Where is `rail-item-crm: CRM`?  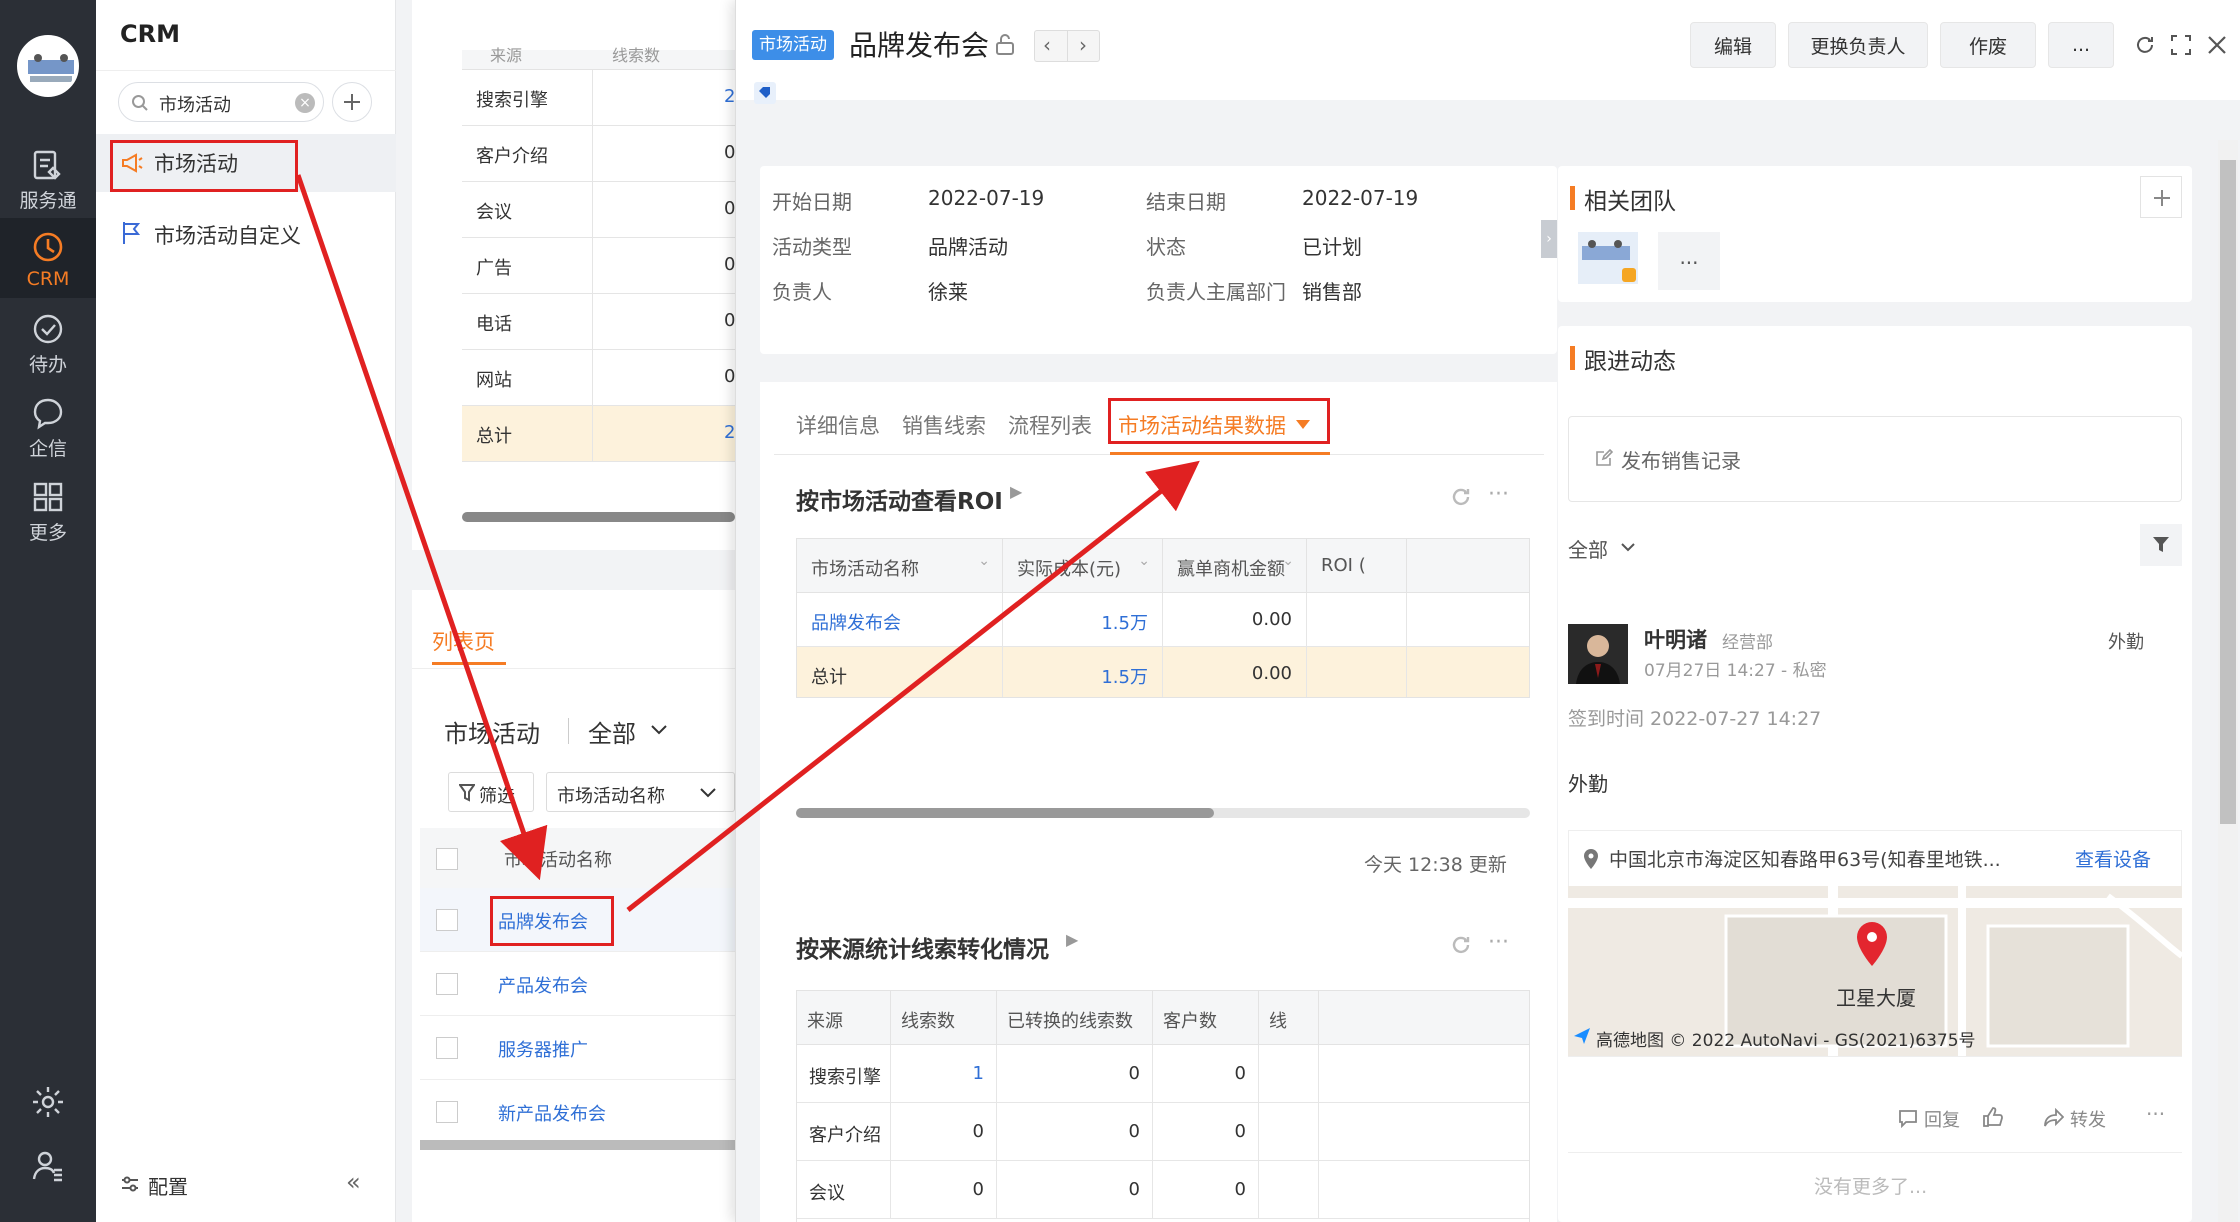 rail-item-crm: CRM is located at coordinates (48, 258).